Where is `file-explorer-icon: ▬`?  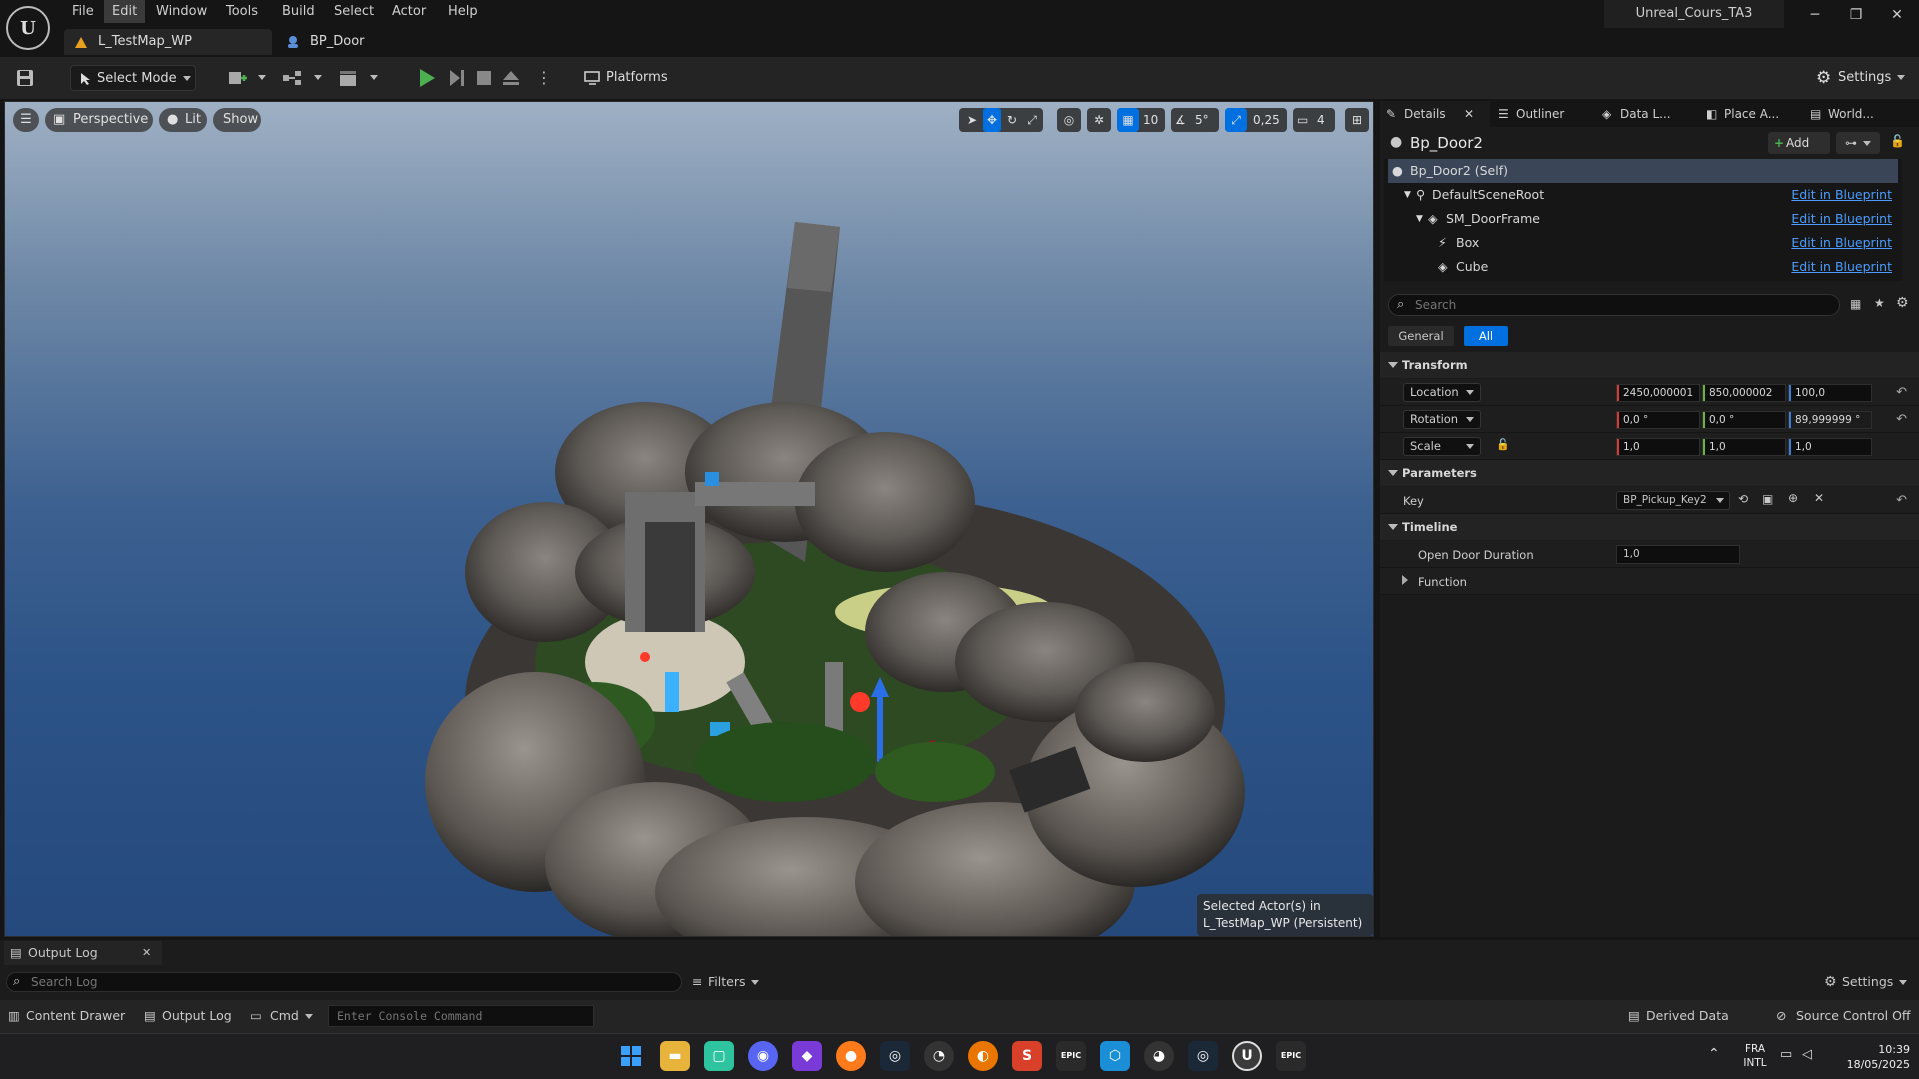
file-explorer-icon: ▬ is located at coordinates (675, 1056).